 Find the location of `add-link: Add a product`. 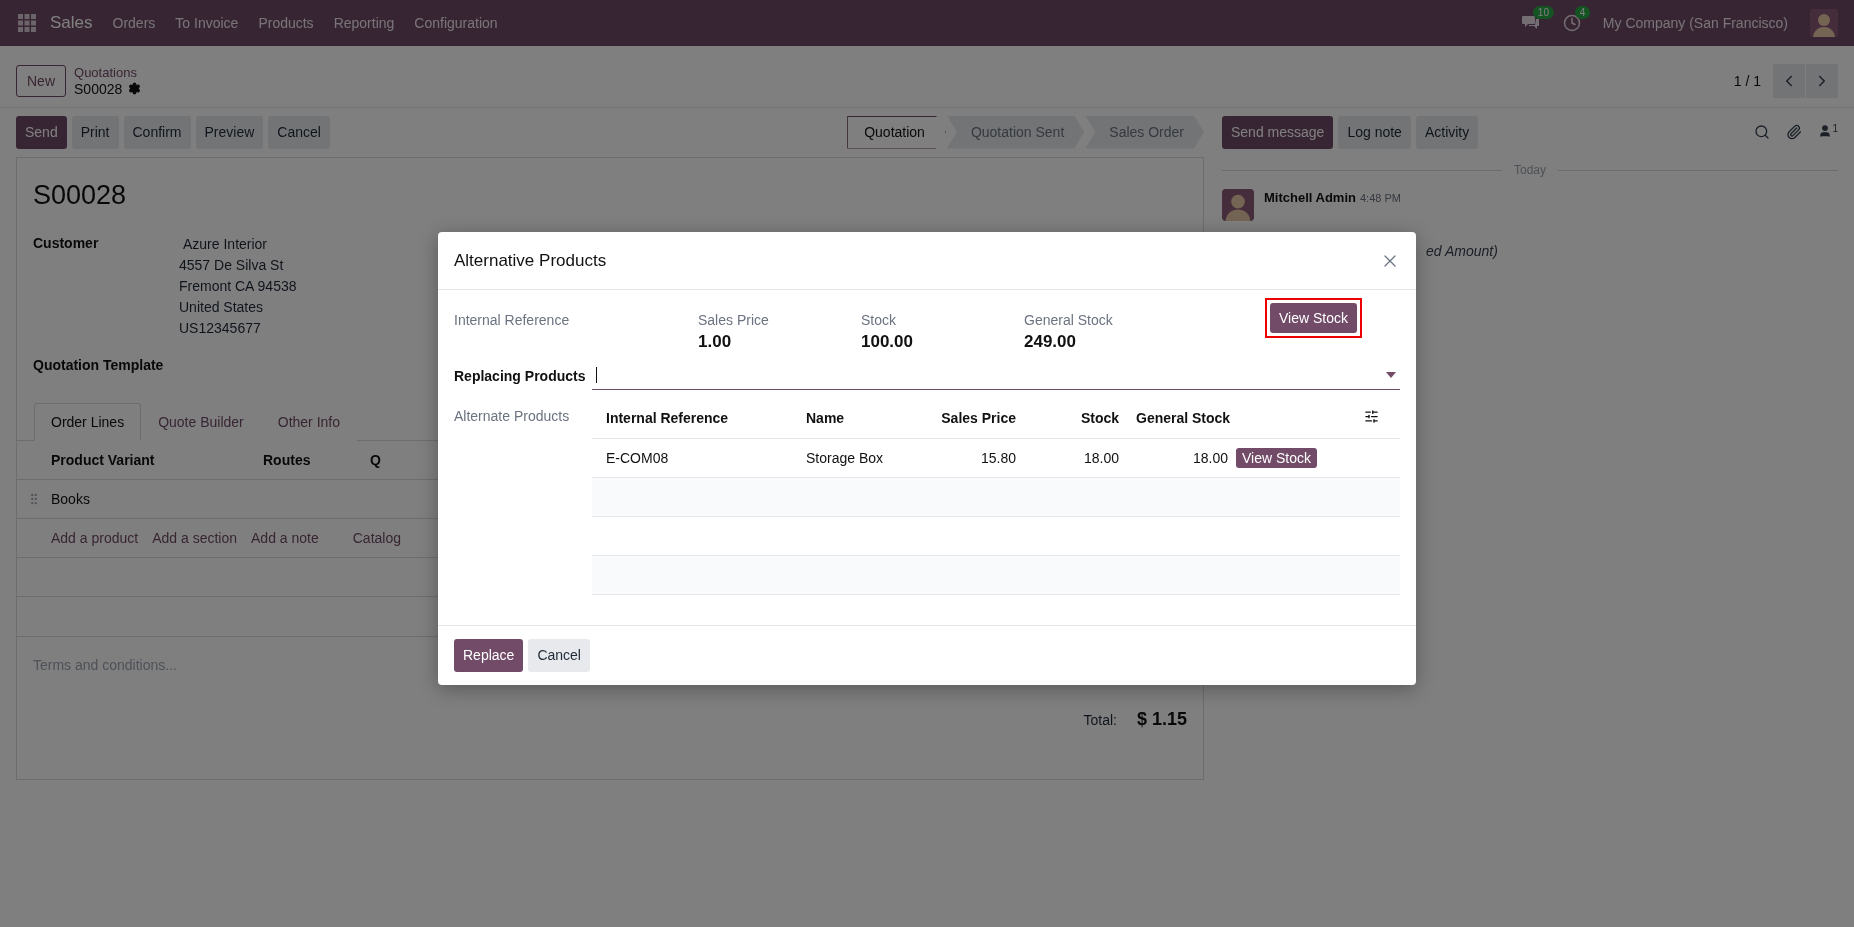

add-link: Add a product is located at coordinates (95, 538).